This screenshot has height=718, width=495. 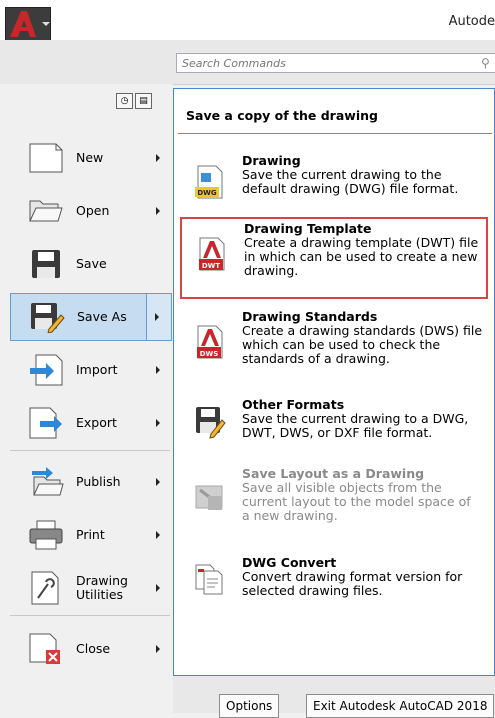 What do you see at coordinates (209, 354) in the screenshot?
I see `dws-badge: DWS` at bounding box center [209, 354].